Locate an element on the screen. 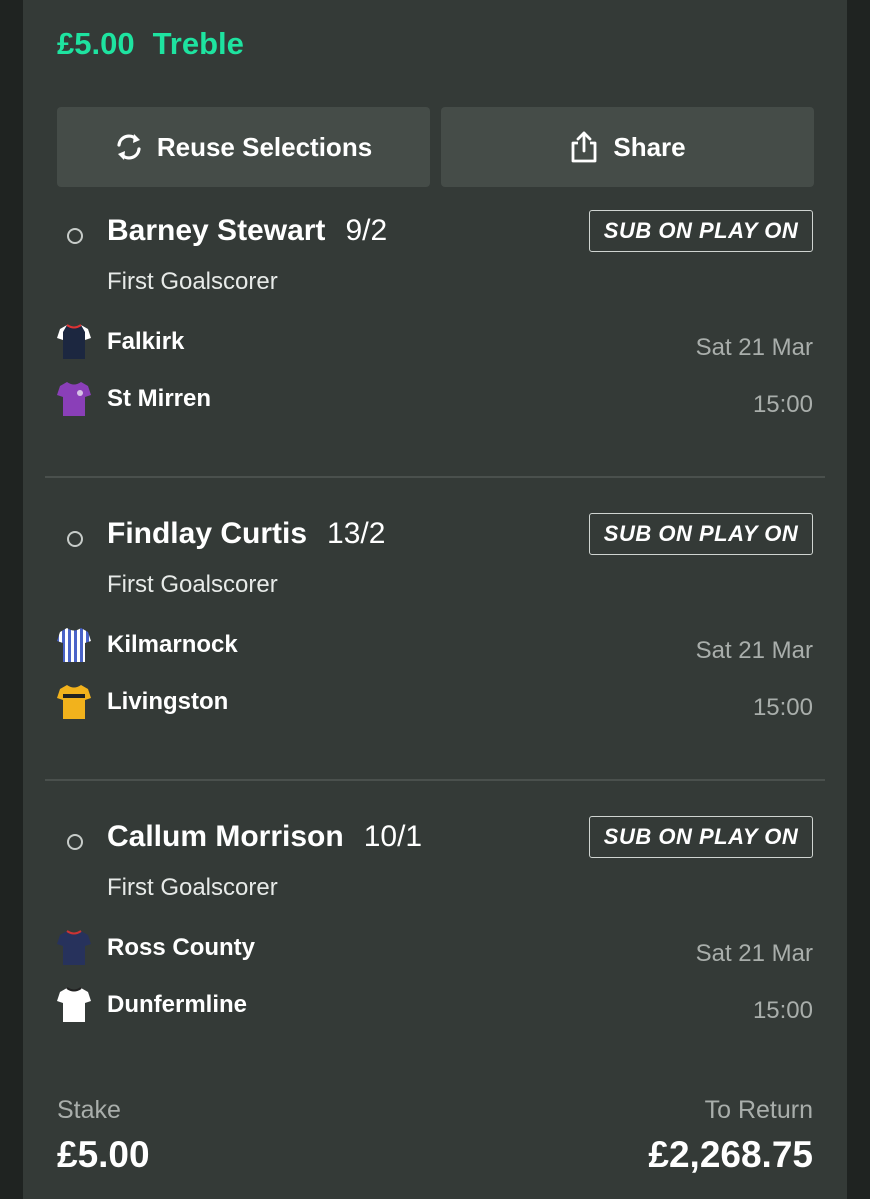 This screenshot has width=870, height=1199. share-button: Share is located at coordinates (627, 147).